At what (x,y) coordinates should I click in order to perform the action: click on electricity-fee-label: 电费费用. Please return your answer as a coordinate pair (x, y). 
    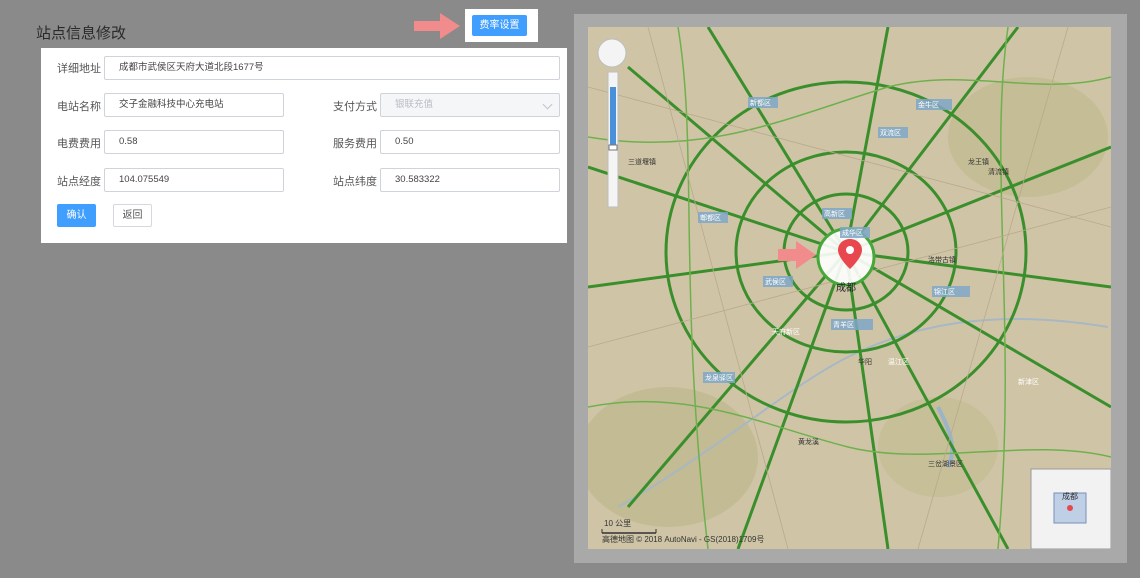
    Looking at the image, I should click on (79, 144).